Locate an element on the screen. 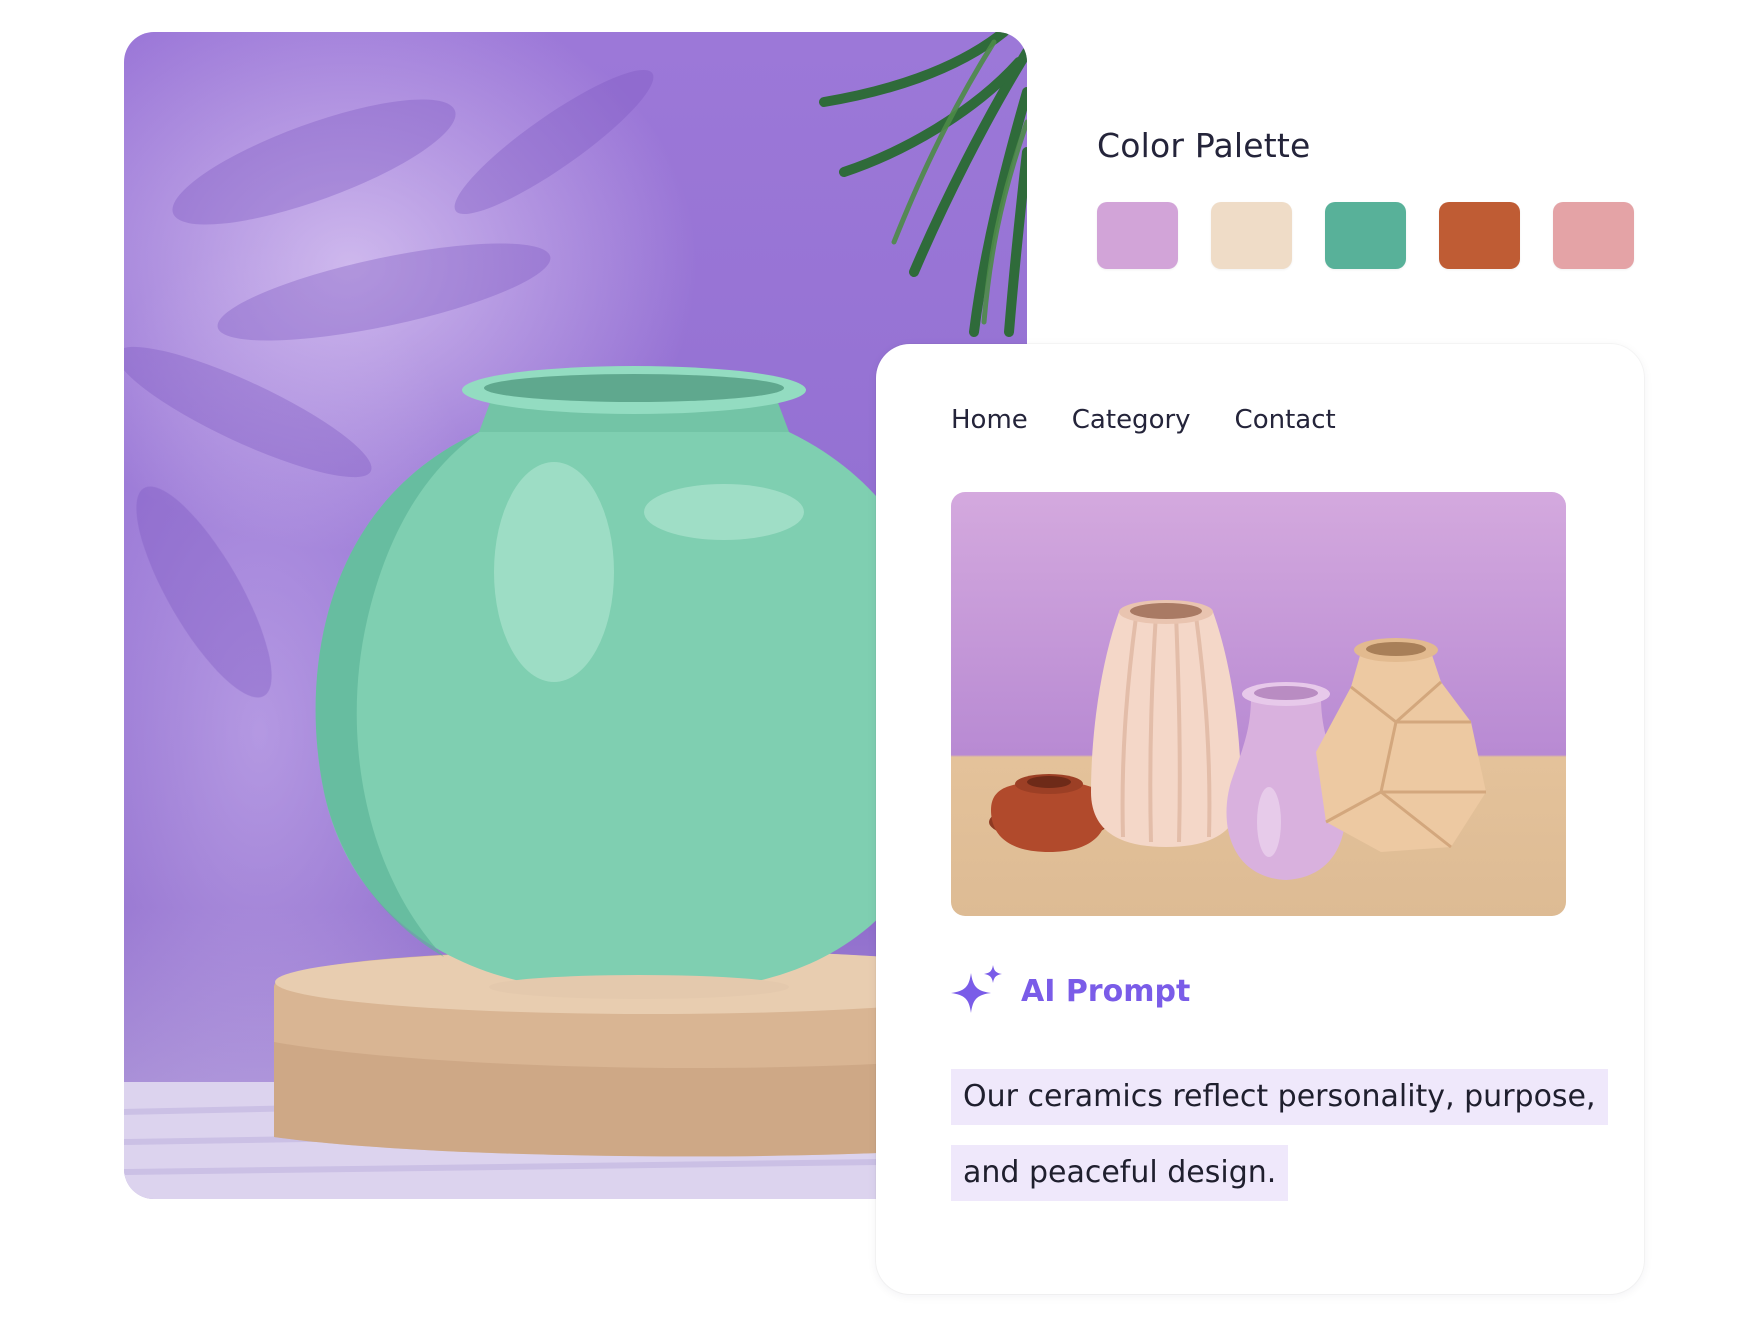  ai-prompt-label: AI Prompt is located at coordinates (1106, 991).